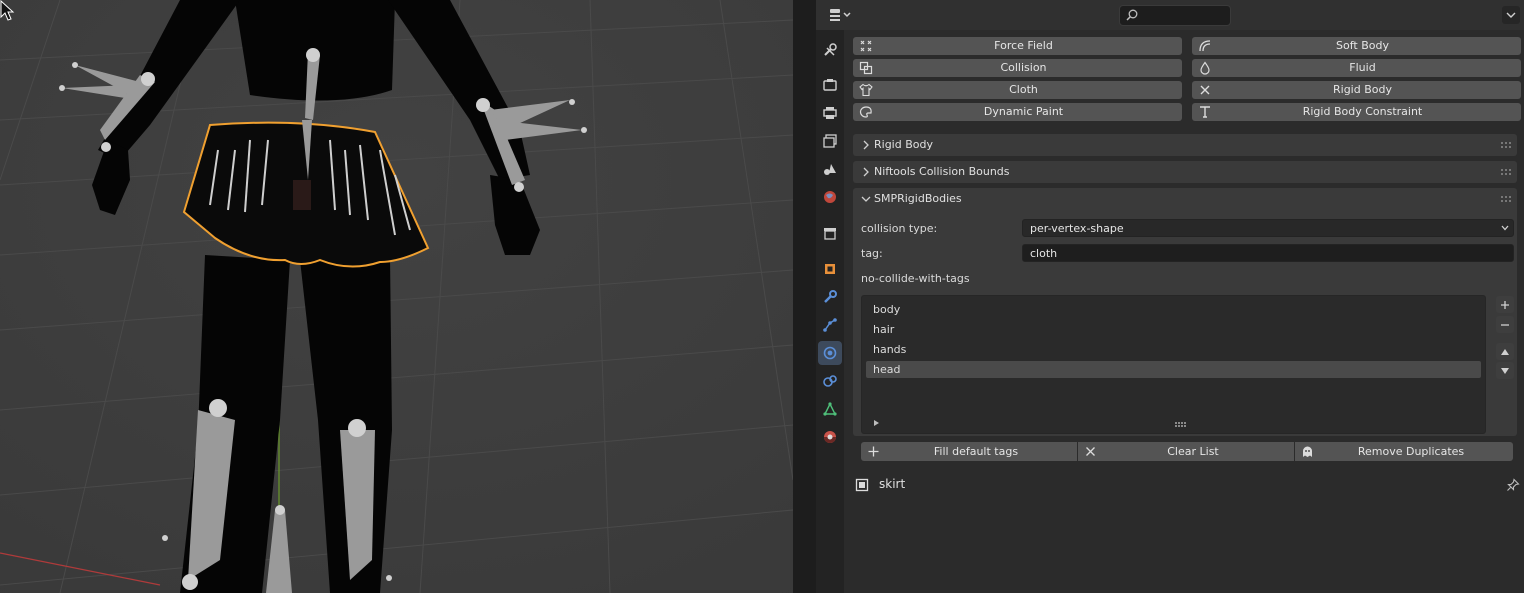  I want to click on tab-data, so click(830, 409).